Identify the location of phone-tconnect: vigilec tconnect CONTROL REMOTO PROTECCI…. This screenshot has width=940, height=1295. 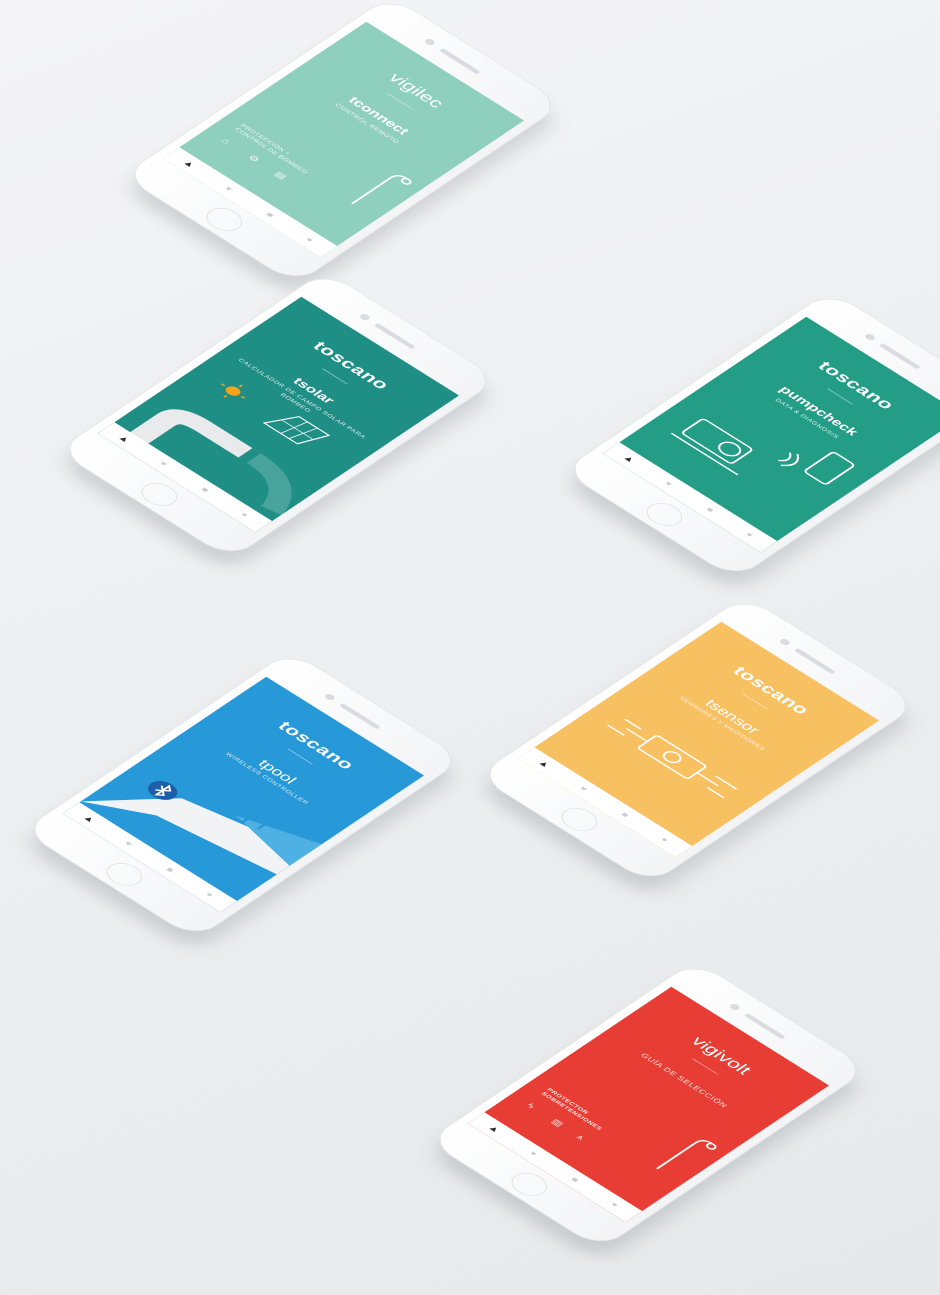
(342, 149).